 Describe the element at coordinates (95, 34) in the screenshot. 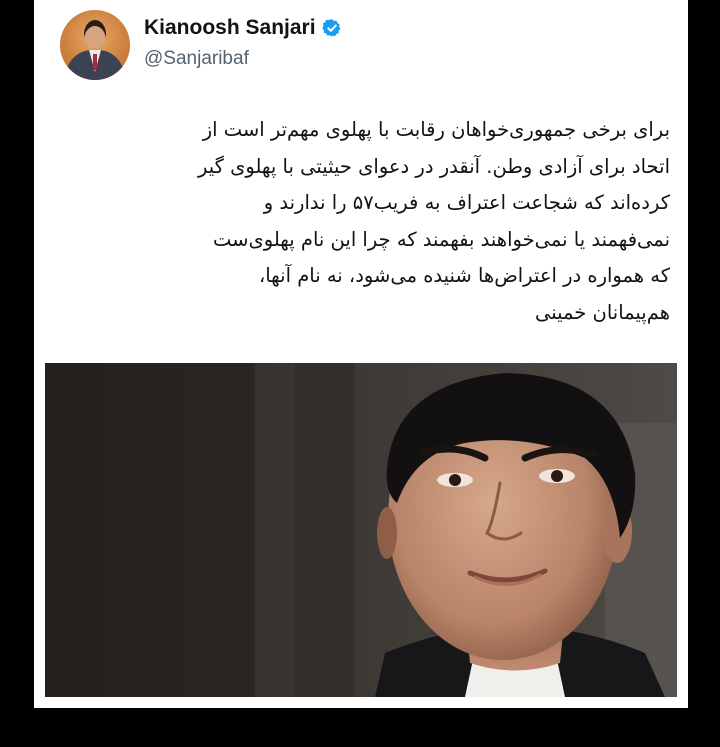

I see `avatar-head-shape` at that location.